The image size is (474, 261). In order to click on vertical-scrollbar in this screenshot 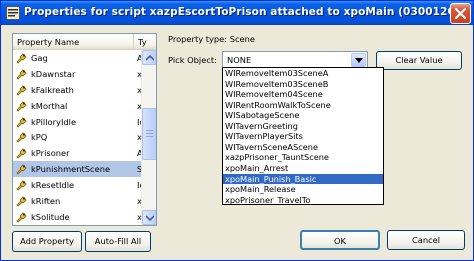, I will do `click(148, 137)`.